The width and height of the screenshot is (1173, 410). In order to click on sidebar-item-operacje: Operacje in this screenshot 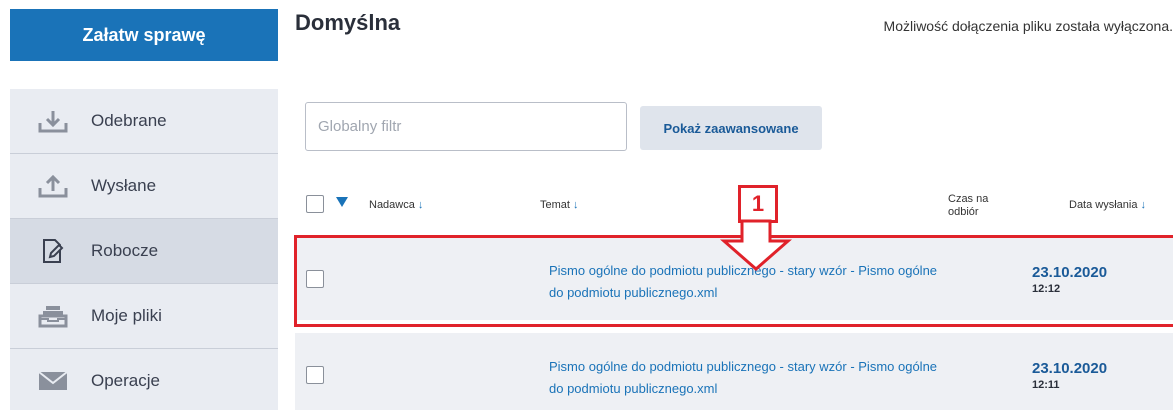, I will do `click(144, 379)`.